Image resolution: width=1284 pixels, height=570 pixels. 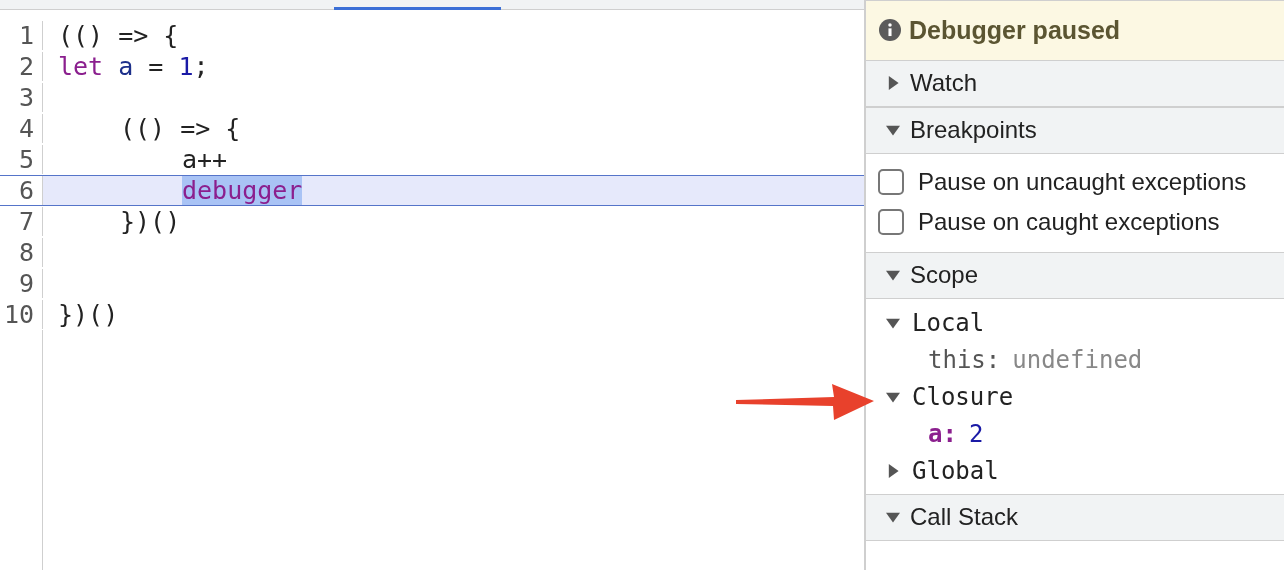 I want to click on property-name: a:, so click(x=942, y=434).